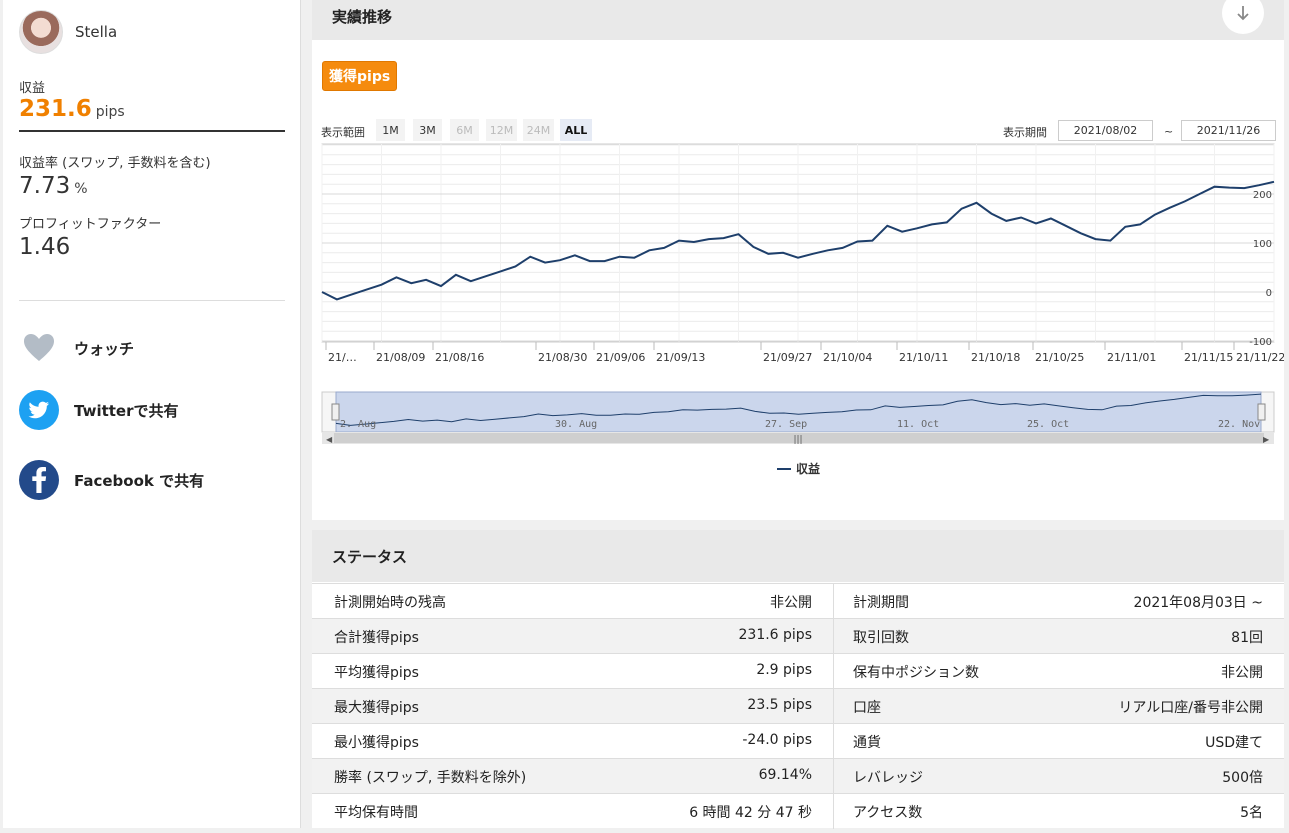 Image resolution: width=1289 pixels, height=833 pixels. What do you see at coordinates (96, 32) in the screenshot?
I see `profile-name: Stella` at bounding box center [96, 32].